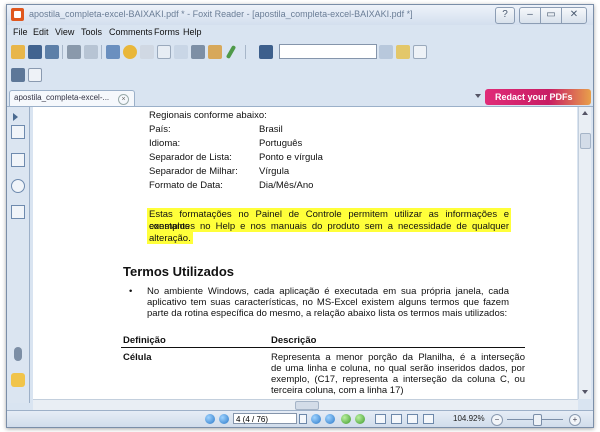  What do you see at coordinates (179, 271) in the screenshot?
I see `section-heading: Termos Utilizados` at bounding box center [179, 271].